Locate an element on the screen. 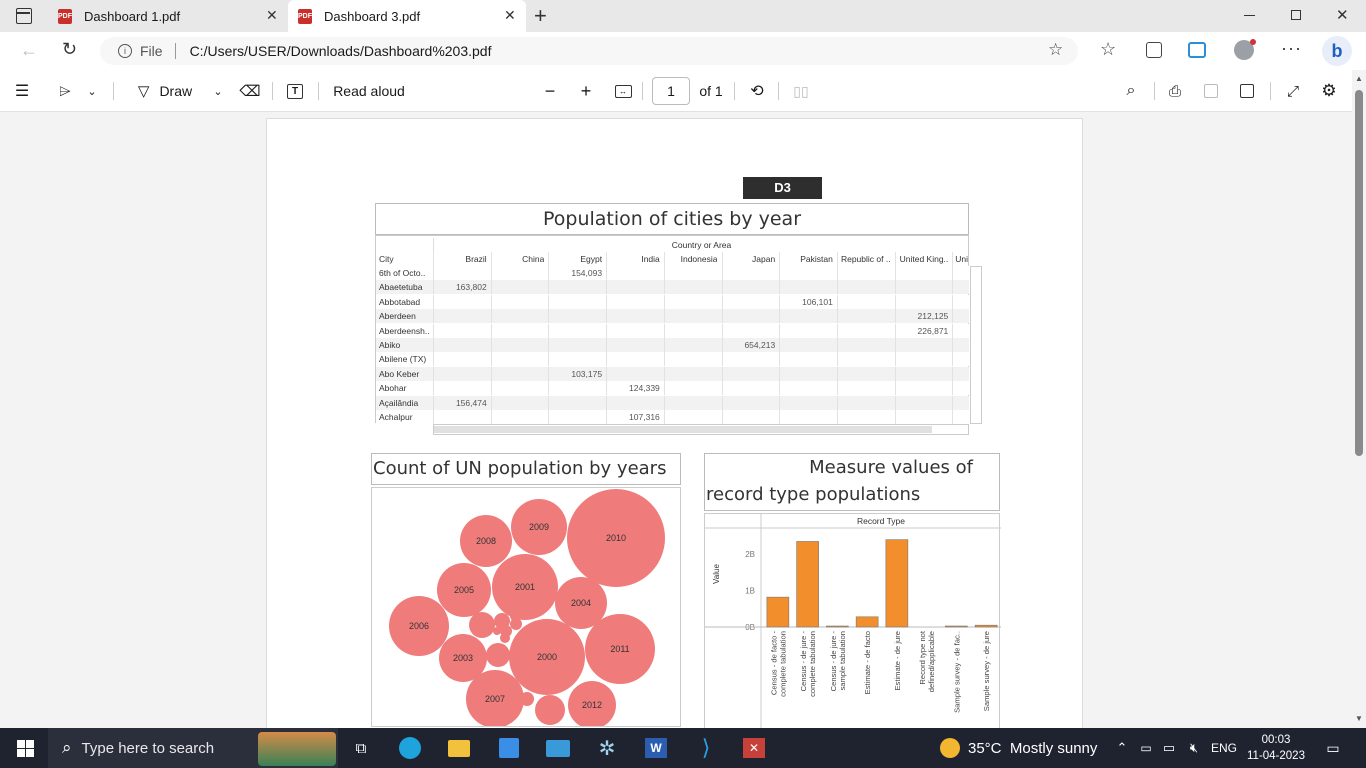 The width and height of the screenshot is (1366, 768). favorites-icon: ☆ is located at coordinates (1108, 49).